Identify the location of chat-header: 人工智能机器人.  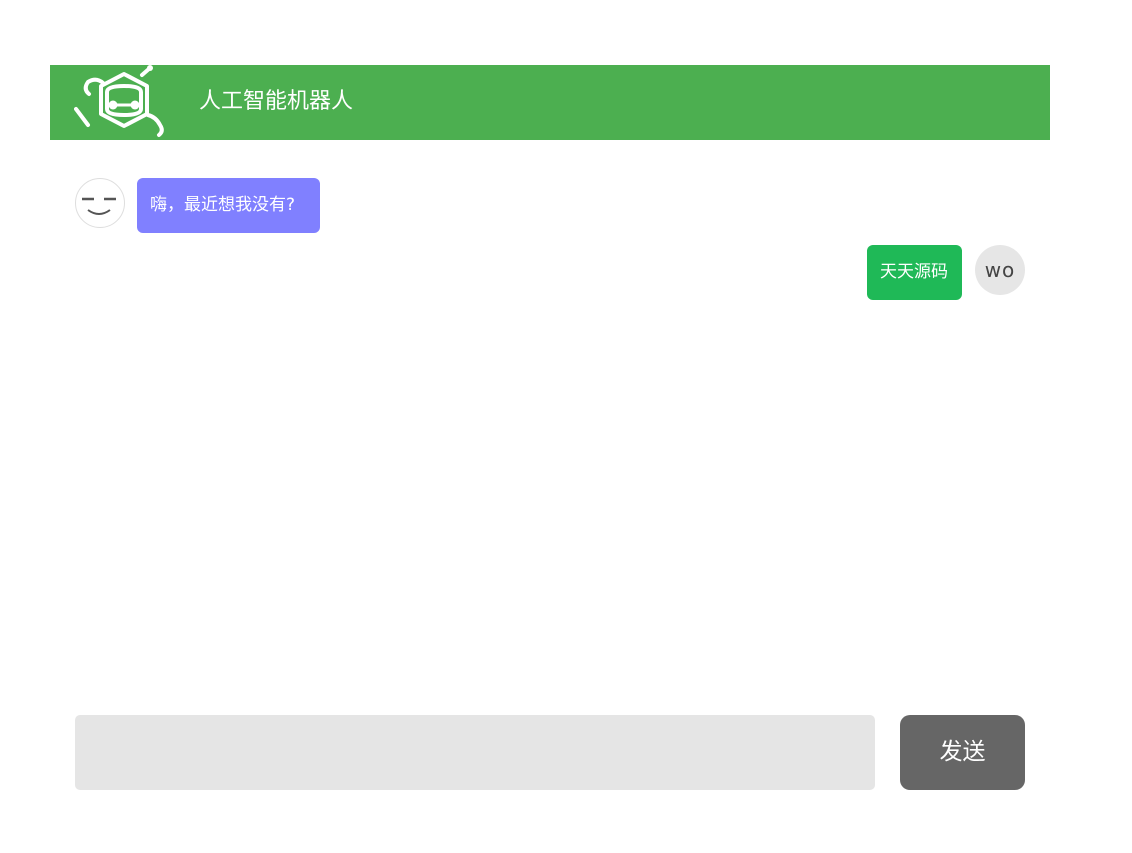
(550, 102).